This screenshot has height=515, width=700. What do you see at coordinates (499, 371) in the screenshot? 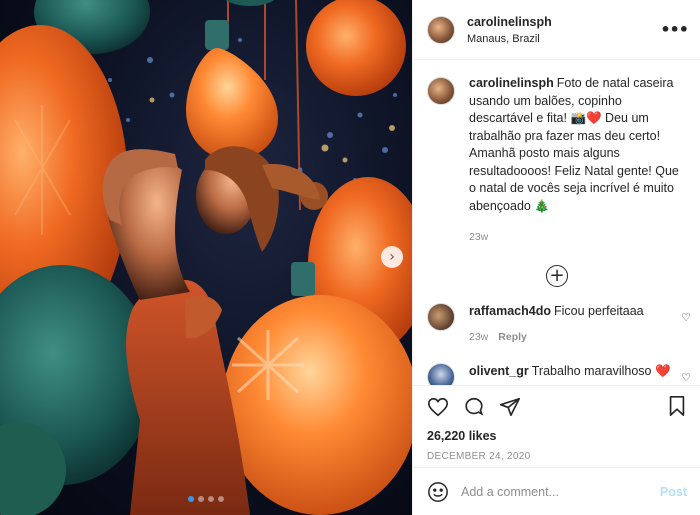
I see `comment-username: olivent_gr` at bounding box center [499, 371].